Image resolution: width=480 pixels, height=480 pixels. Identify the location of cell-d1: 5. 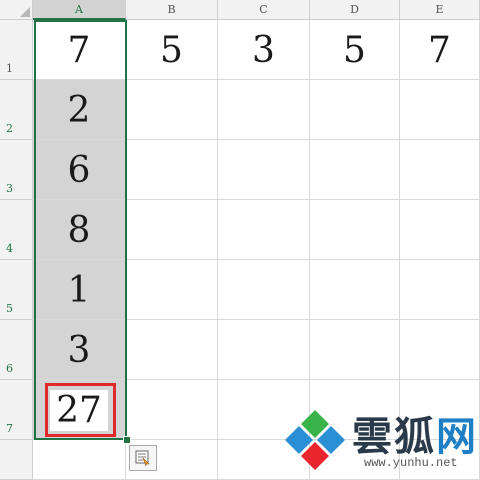
(355, 50).